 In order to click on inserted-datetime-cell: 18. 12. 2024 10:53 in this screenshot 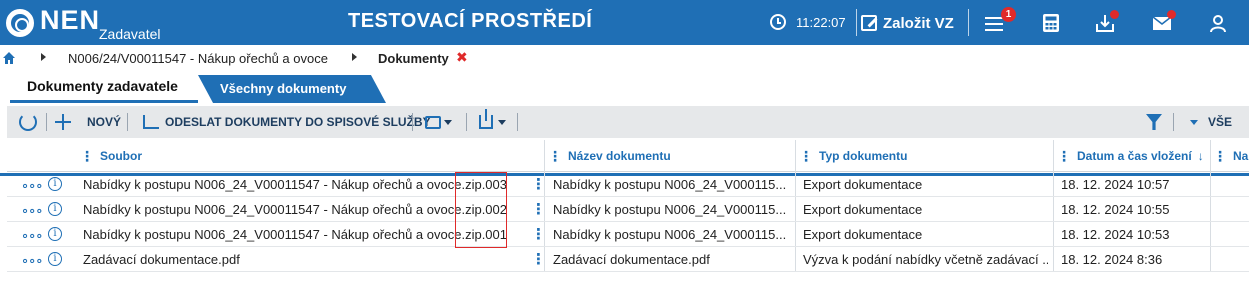, I will do `click(1115, 234)`.